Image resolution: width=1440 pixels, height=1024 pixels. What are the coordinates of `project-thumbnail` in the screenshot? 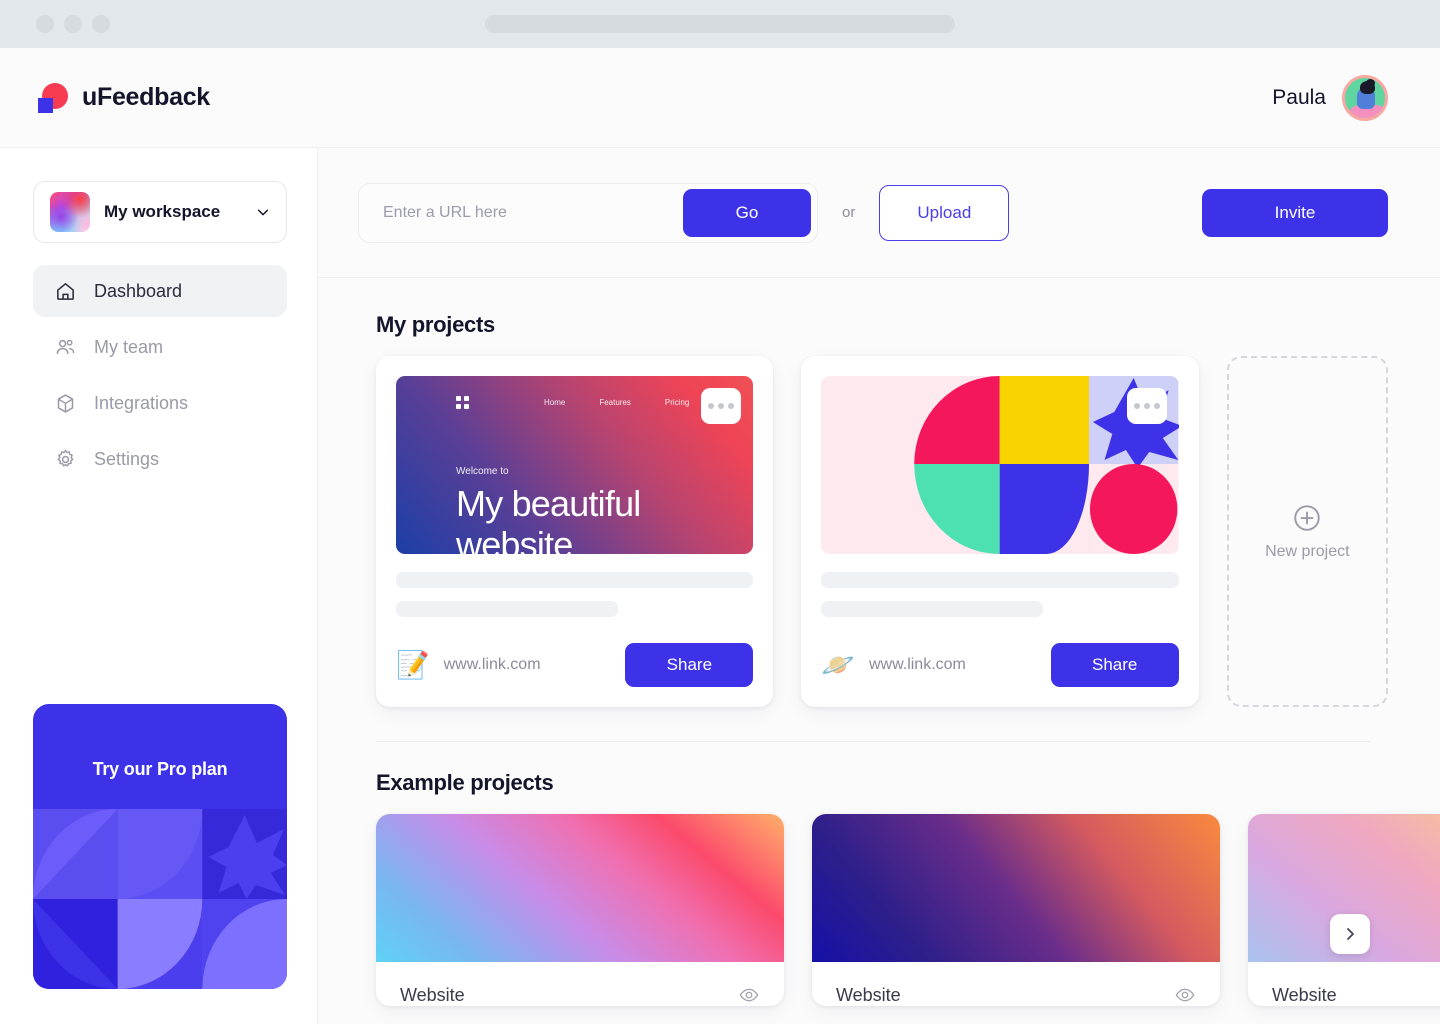 It's located at (1000, 465).